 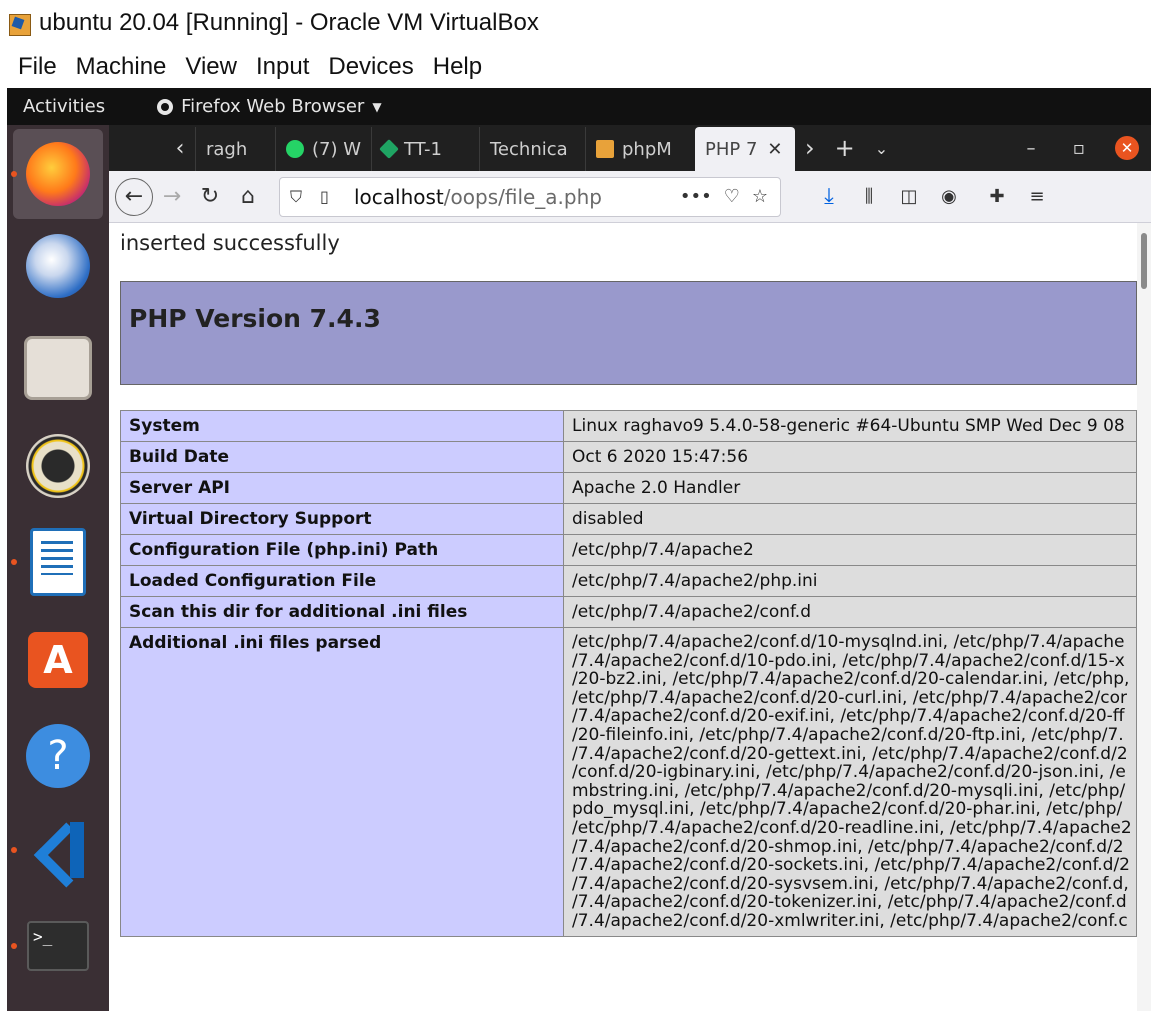 I want to click on drive-icon, so click(x=389, y=149).